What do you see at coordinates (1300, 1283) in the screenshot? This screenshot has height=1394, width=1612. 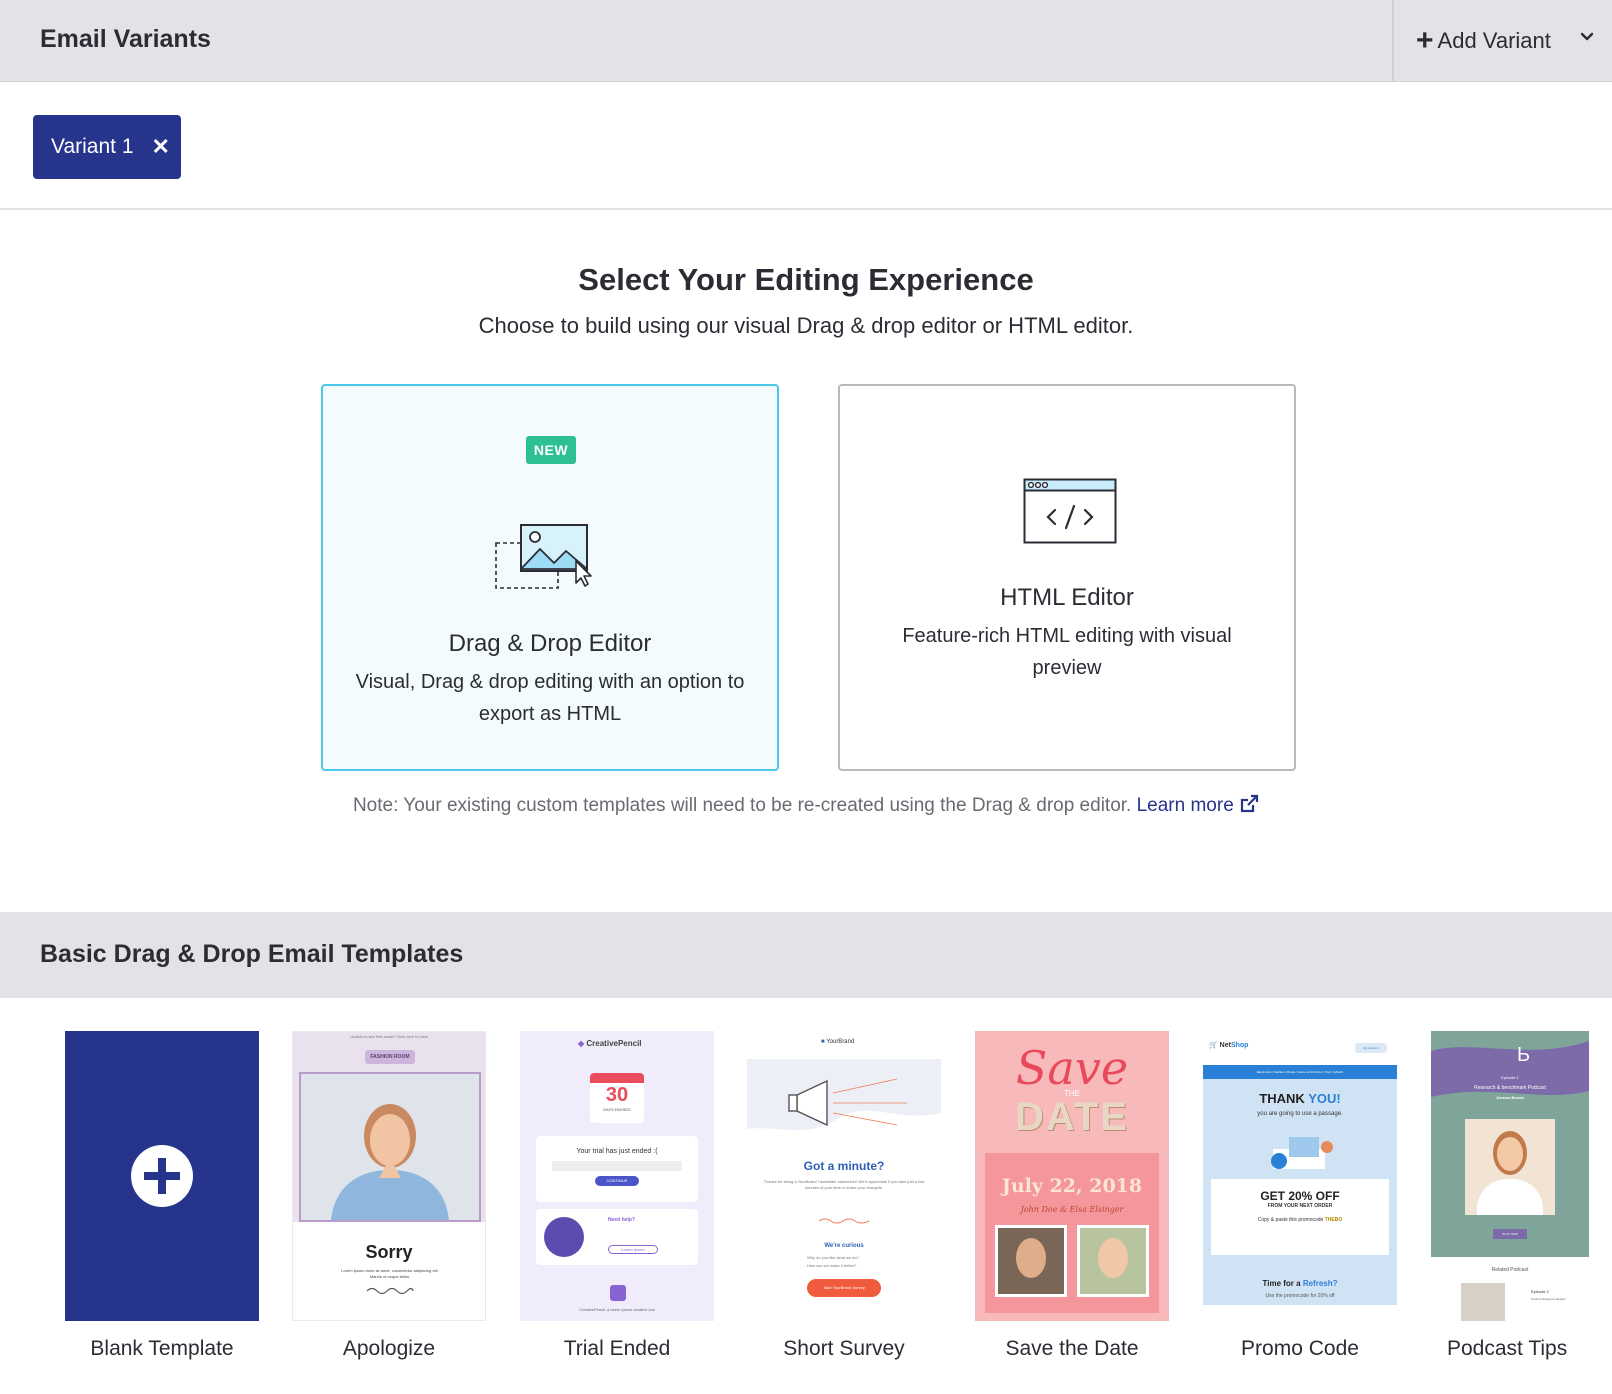 I see `thumb-refresh: Time for a Refresh?` at bounding box center [1300, 1283].